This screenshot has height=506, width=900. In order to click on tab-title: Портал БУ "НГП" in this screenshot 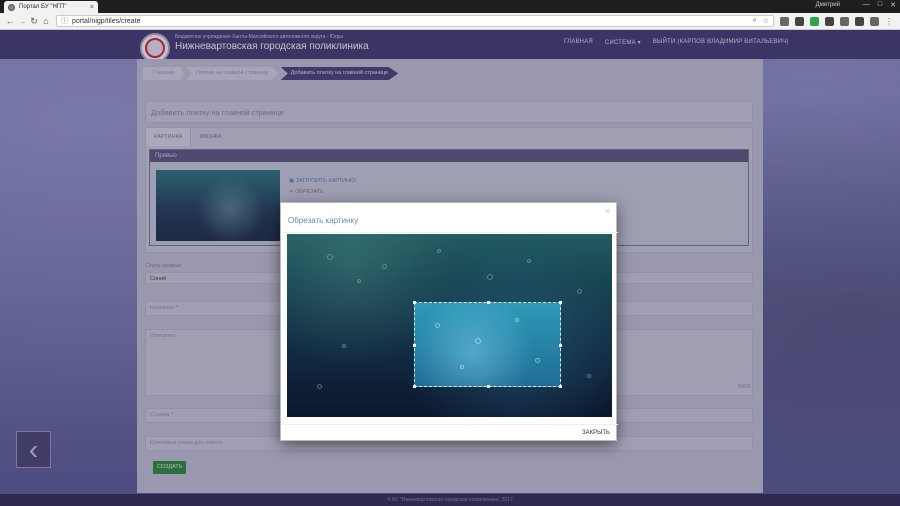, I will do `click(43, 7)`.